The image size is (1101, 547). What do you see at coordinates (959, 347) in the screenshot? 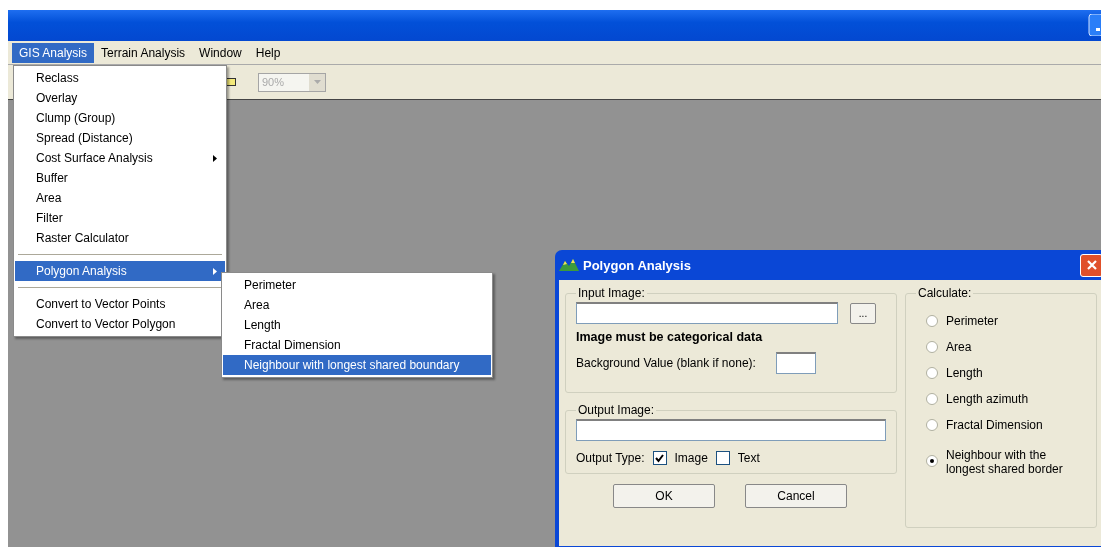
I see `radio-label: Area` at bounding box center [959, 347].